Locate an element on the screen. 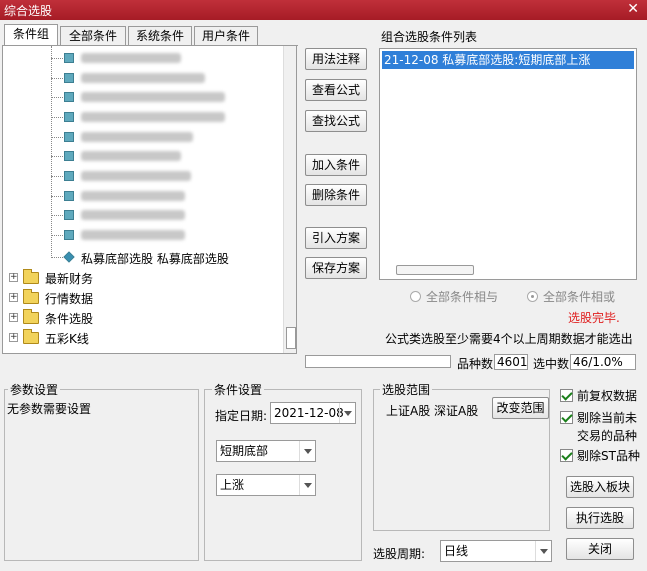 Image resolution: width=647 pixels, height=571 pixels. stock-range-title: 选股范围 is located at coordinates (406, 389).